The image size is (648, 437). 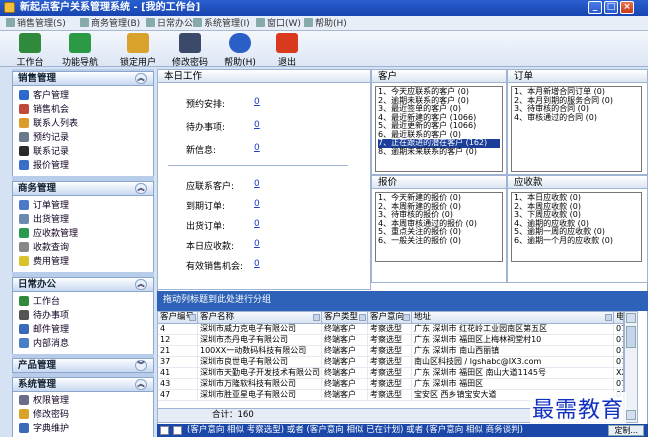 What do you see at coordinates (44, 152) in the screenshot?
I see `sidebar-item-contact-record: 联系记录` at bounding box center [44, 152].